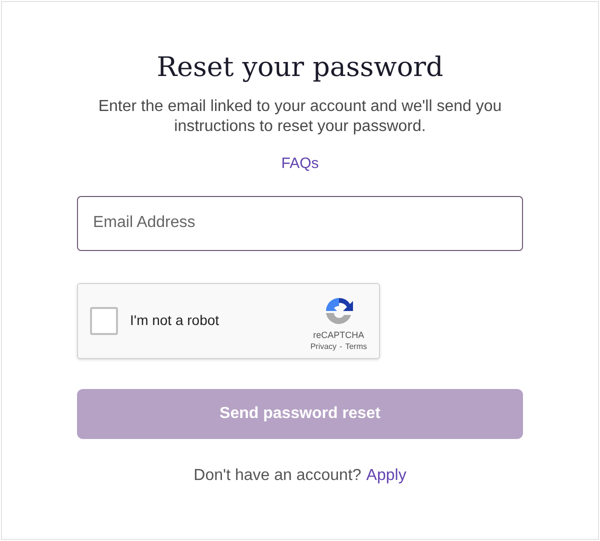 The image size is (600, 541). What do you see at coordinates (300, 164) in the screenshot?
I see `faq-link: FAQs` at bounding box center [300, 164].